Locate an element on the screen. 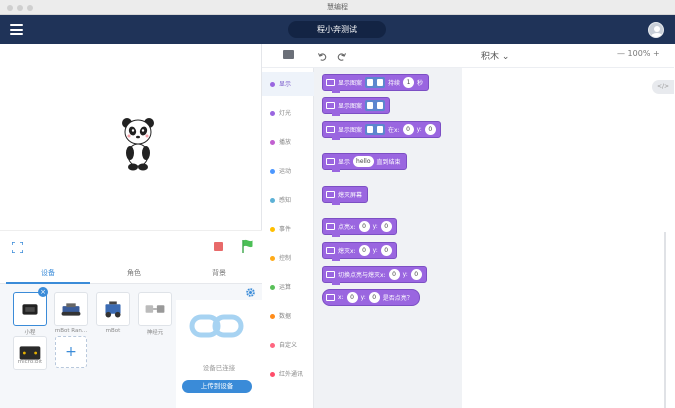 The width and height of the screenshot is (675, 408). link-icon is located at coordinates (216, 326).